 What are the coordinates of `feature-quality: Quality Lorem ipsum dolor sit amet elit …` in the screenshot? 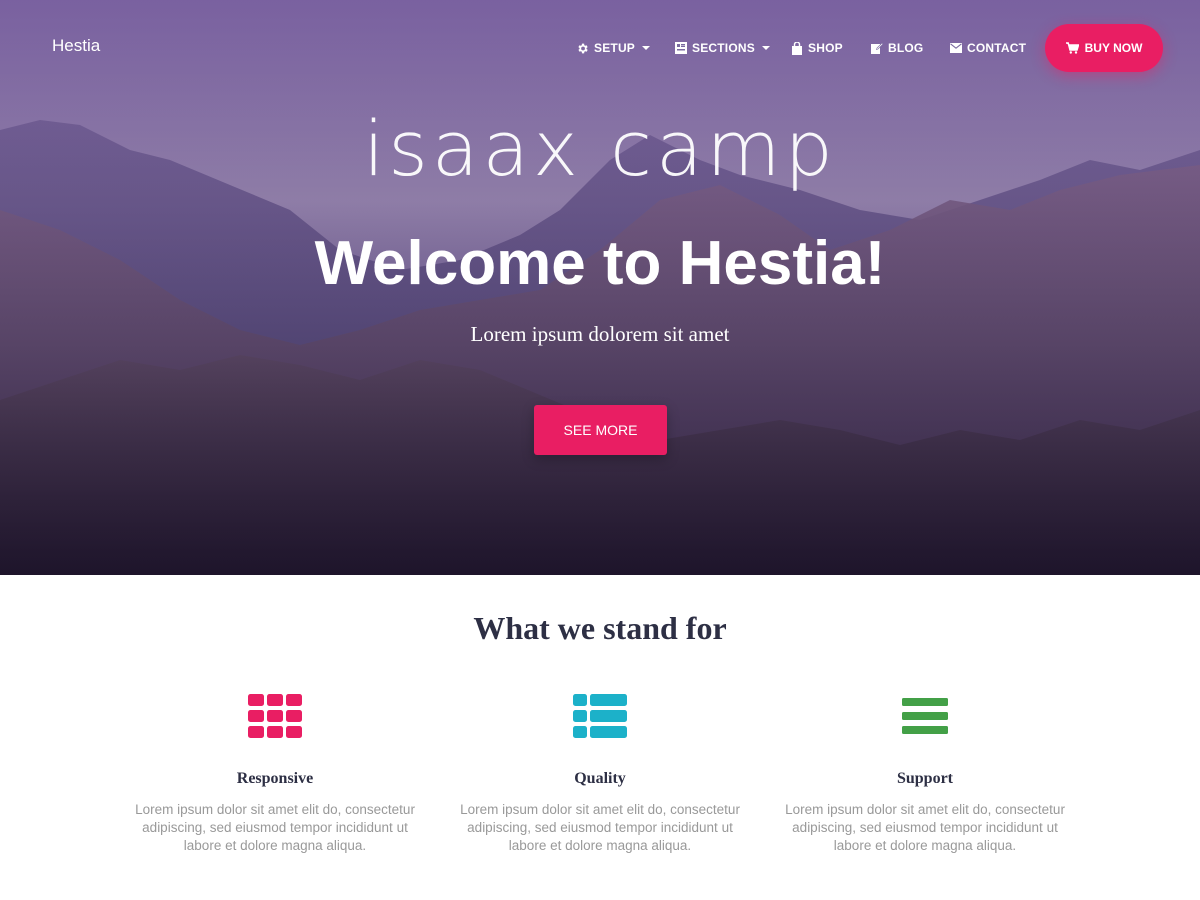 It's located at (600, 772).